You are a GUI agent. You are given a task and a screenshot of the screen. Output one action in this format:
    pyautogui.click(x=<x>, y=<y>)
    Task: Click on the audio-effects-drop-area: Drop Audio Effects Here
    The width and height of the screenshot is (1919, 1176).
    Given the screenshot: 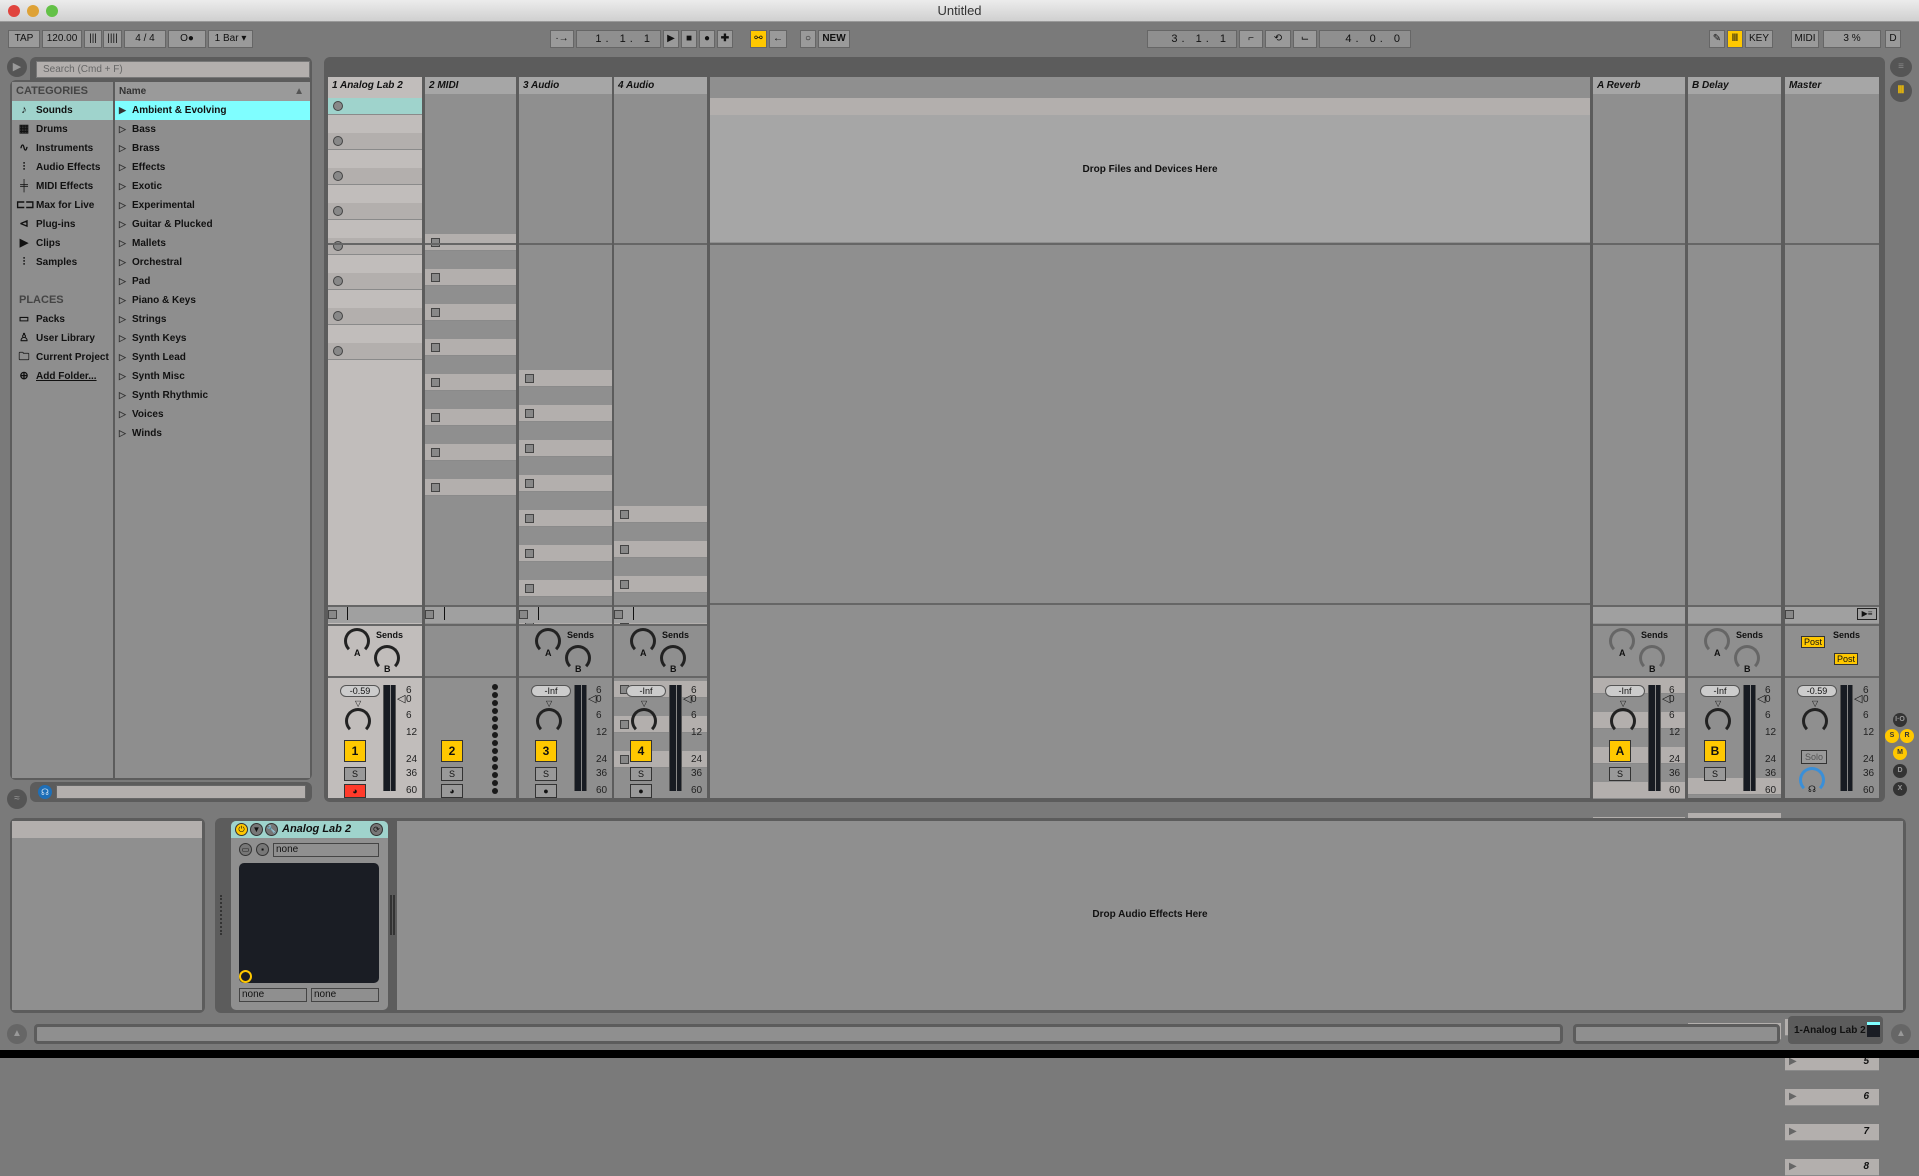 What is the action you would take?
    pyautogui.click(x=1150, y=915)
    